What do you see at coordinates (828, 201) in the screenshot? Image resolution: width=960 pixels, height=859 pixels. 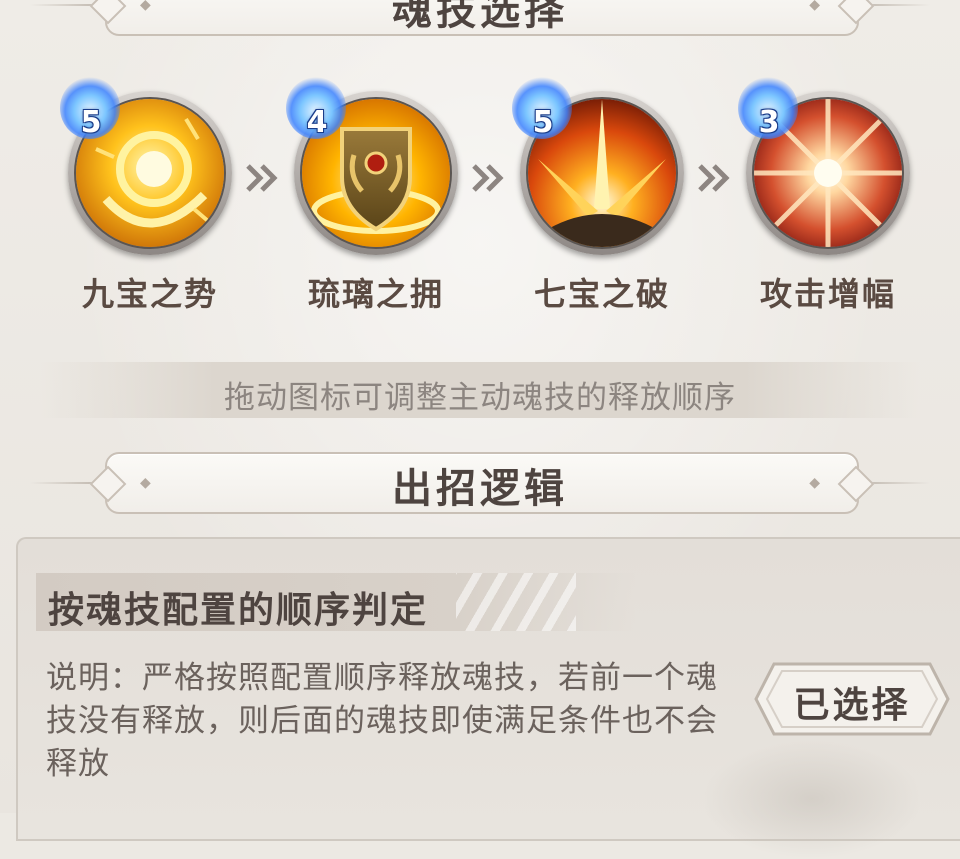 I see `skill-slot-4: 3 攻击增幅` at bounding box center [828, 201].